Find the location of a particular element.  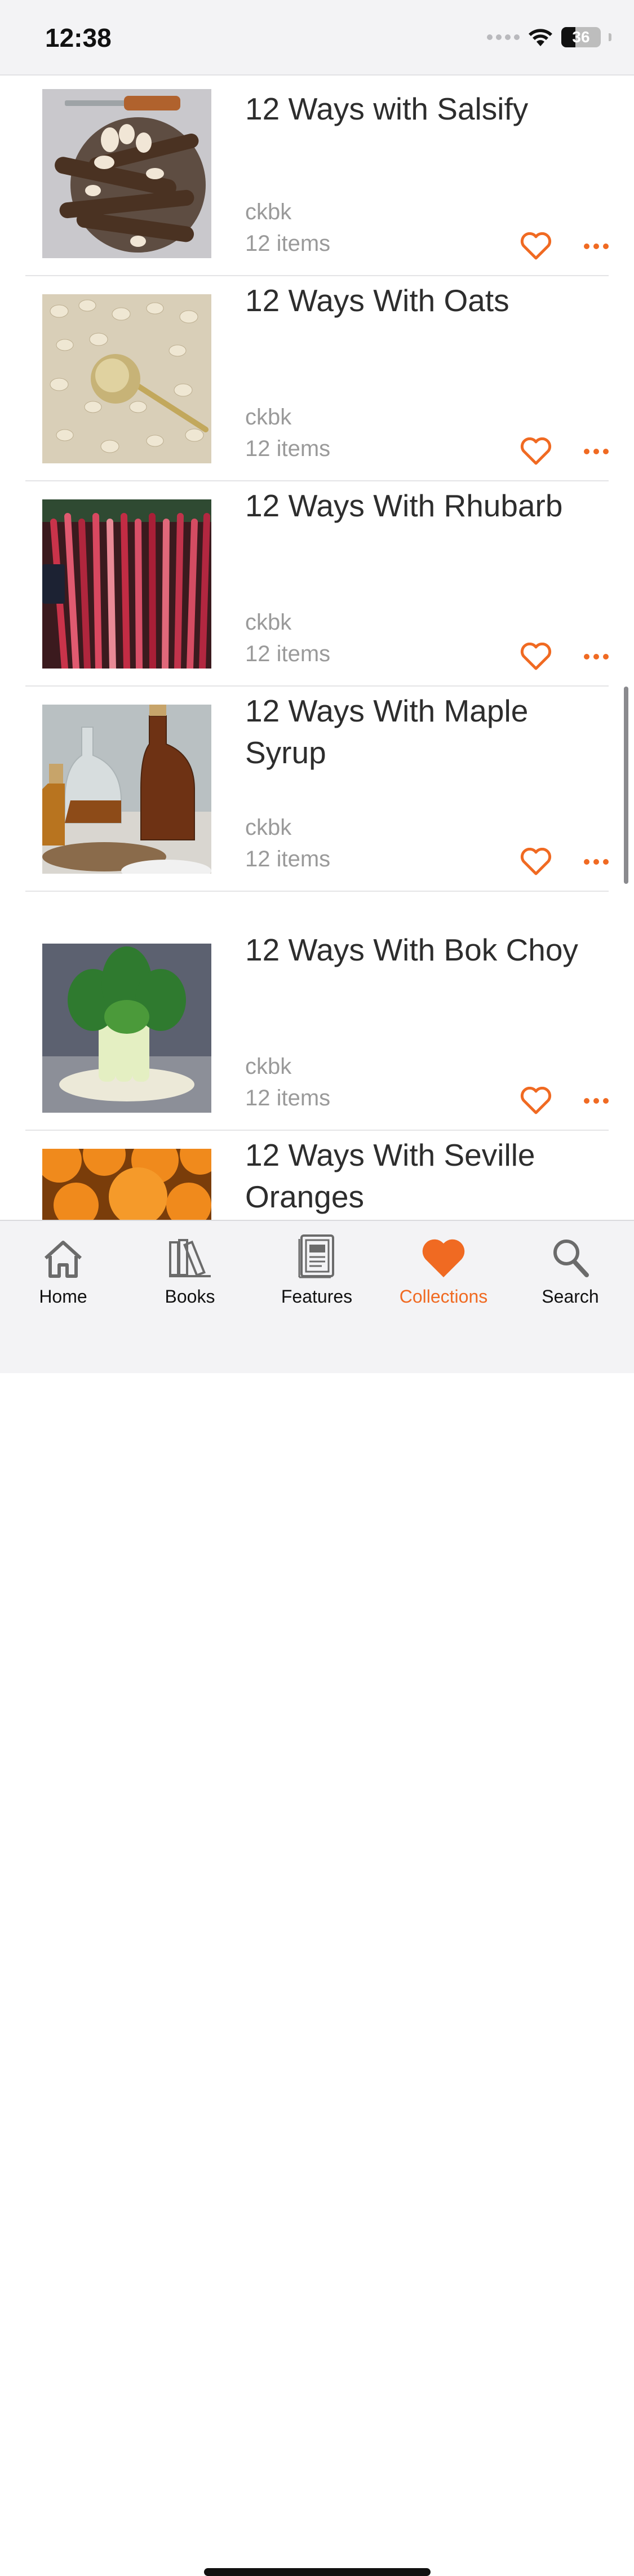

tab-home: Home is located at coordinates (63, 1270).